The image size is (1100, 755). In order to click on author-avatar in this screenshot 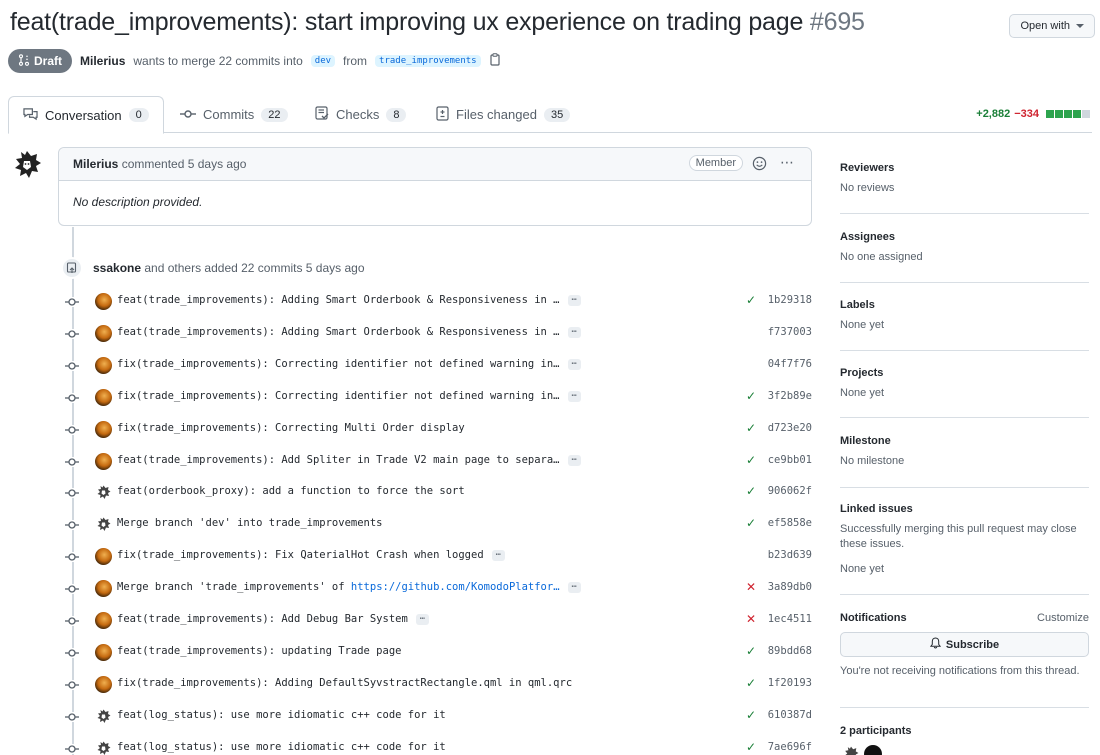, I will do `click(27, 165)`.